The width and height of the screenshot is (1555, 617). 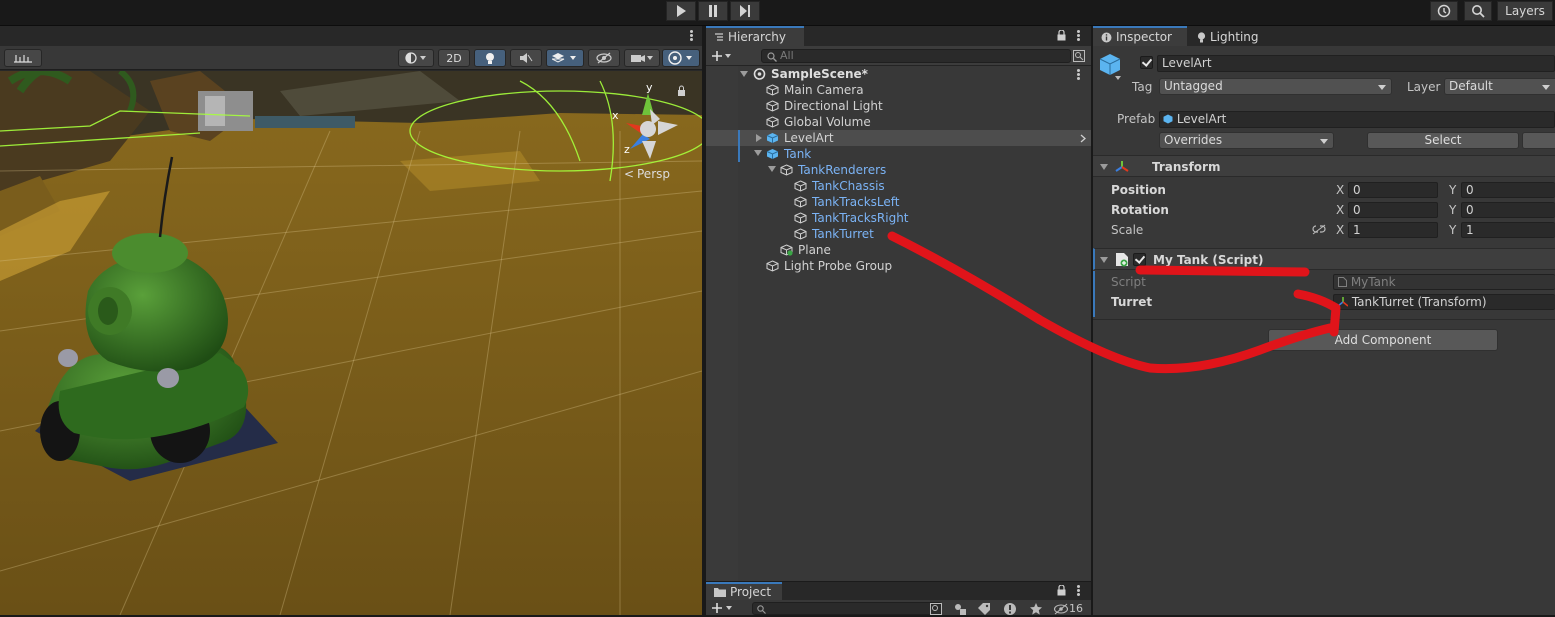 I want to click on hierarchy-row: TankTracksLeft, so click(x=898, y=202).